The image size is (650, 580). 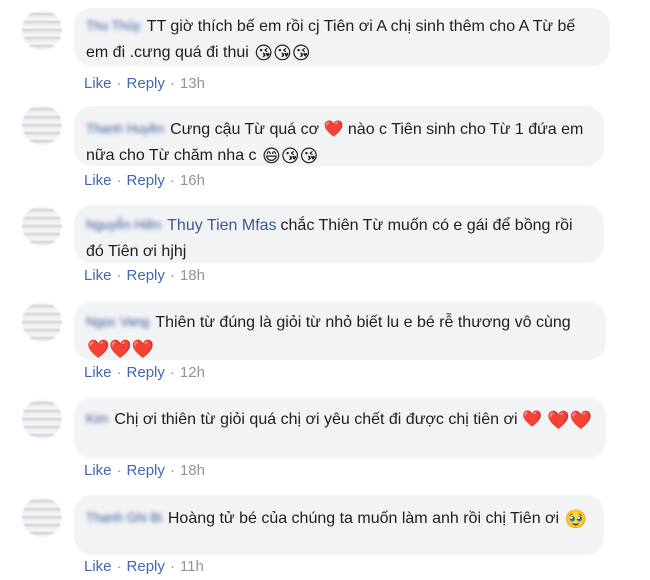 What do you see at coordinates (97, 419) in the screenshot?
I see `commenter-name: Kim` at bounding box center [97, 419].